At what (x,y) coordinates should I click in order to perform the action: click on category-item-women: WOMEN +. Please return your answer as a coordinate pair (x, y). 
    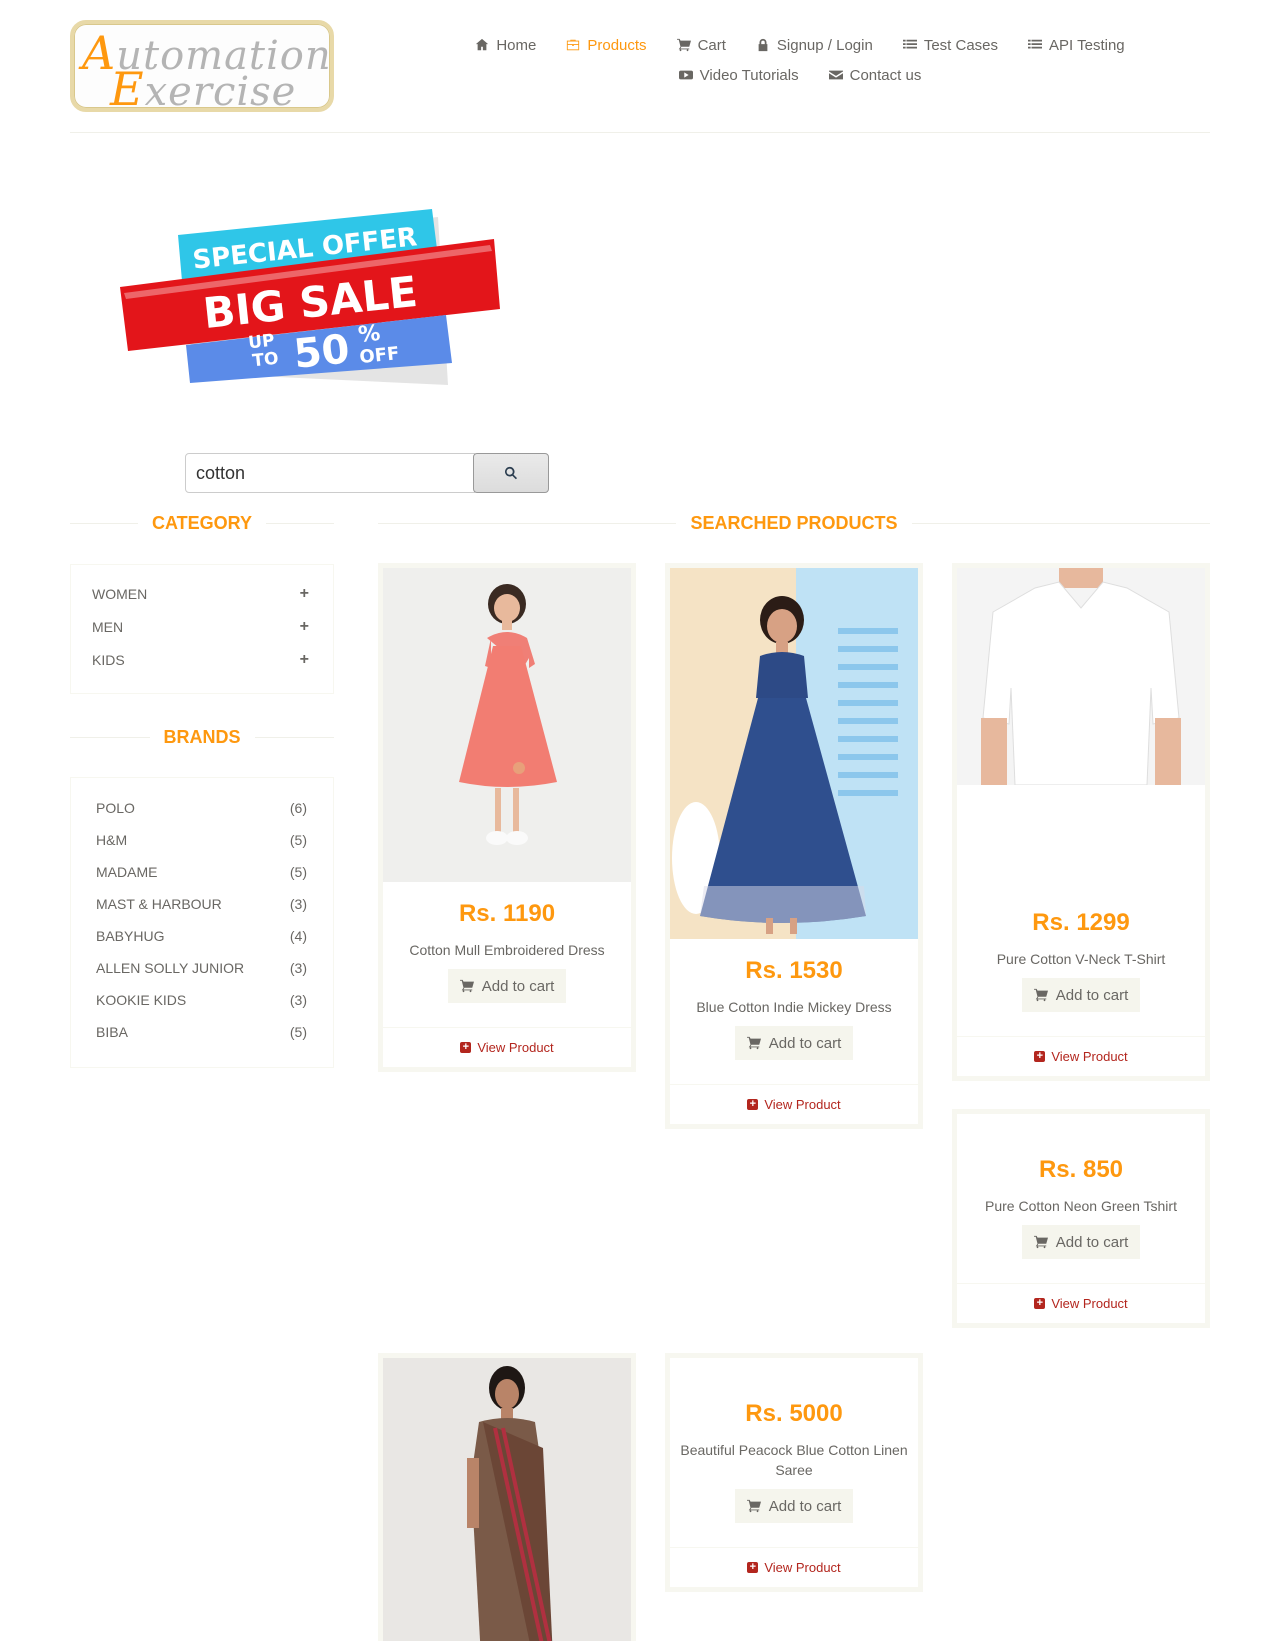
    Looking at the image, I should click on (202, 593).